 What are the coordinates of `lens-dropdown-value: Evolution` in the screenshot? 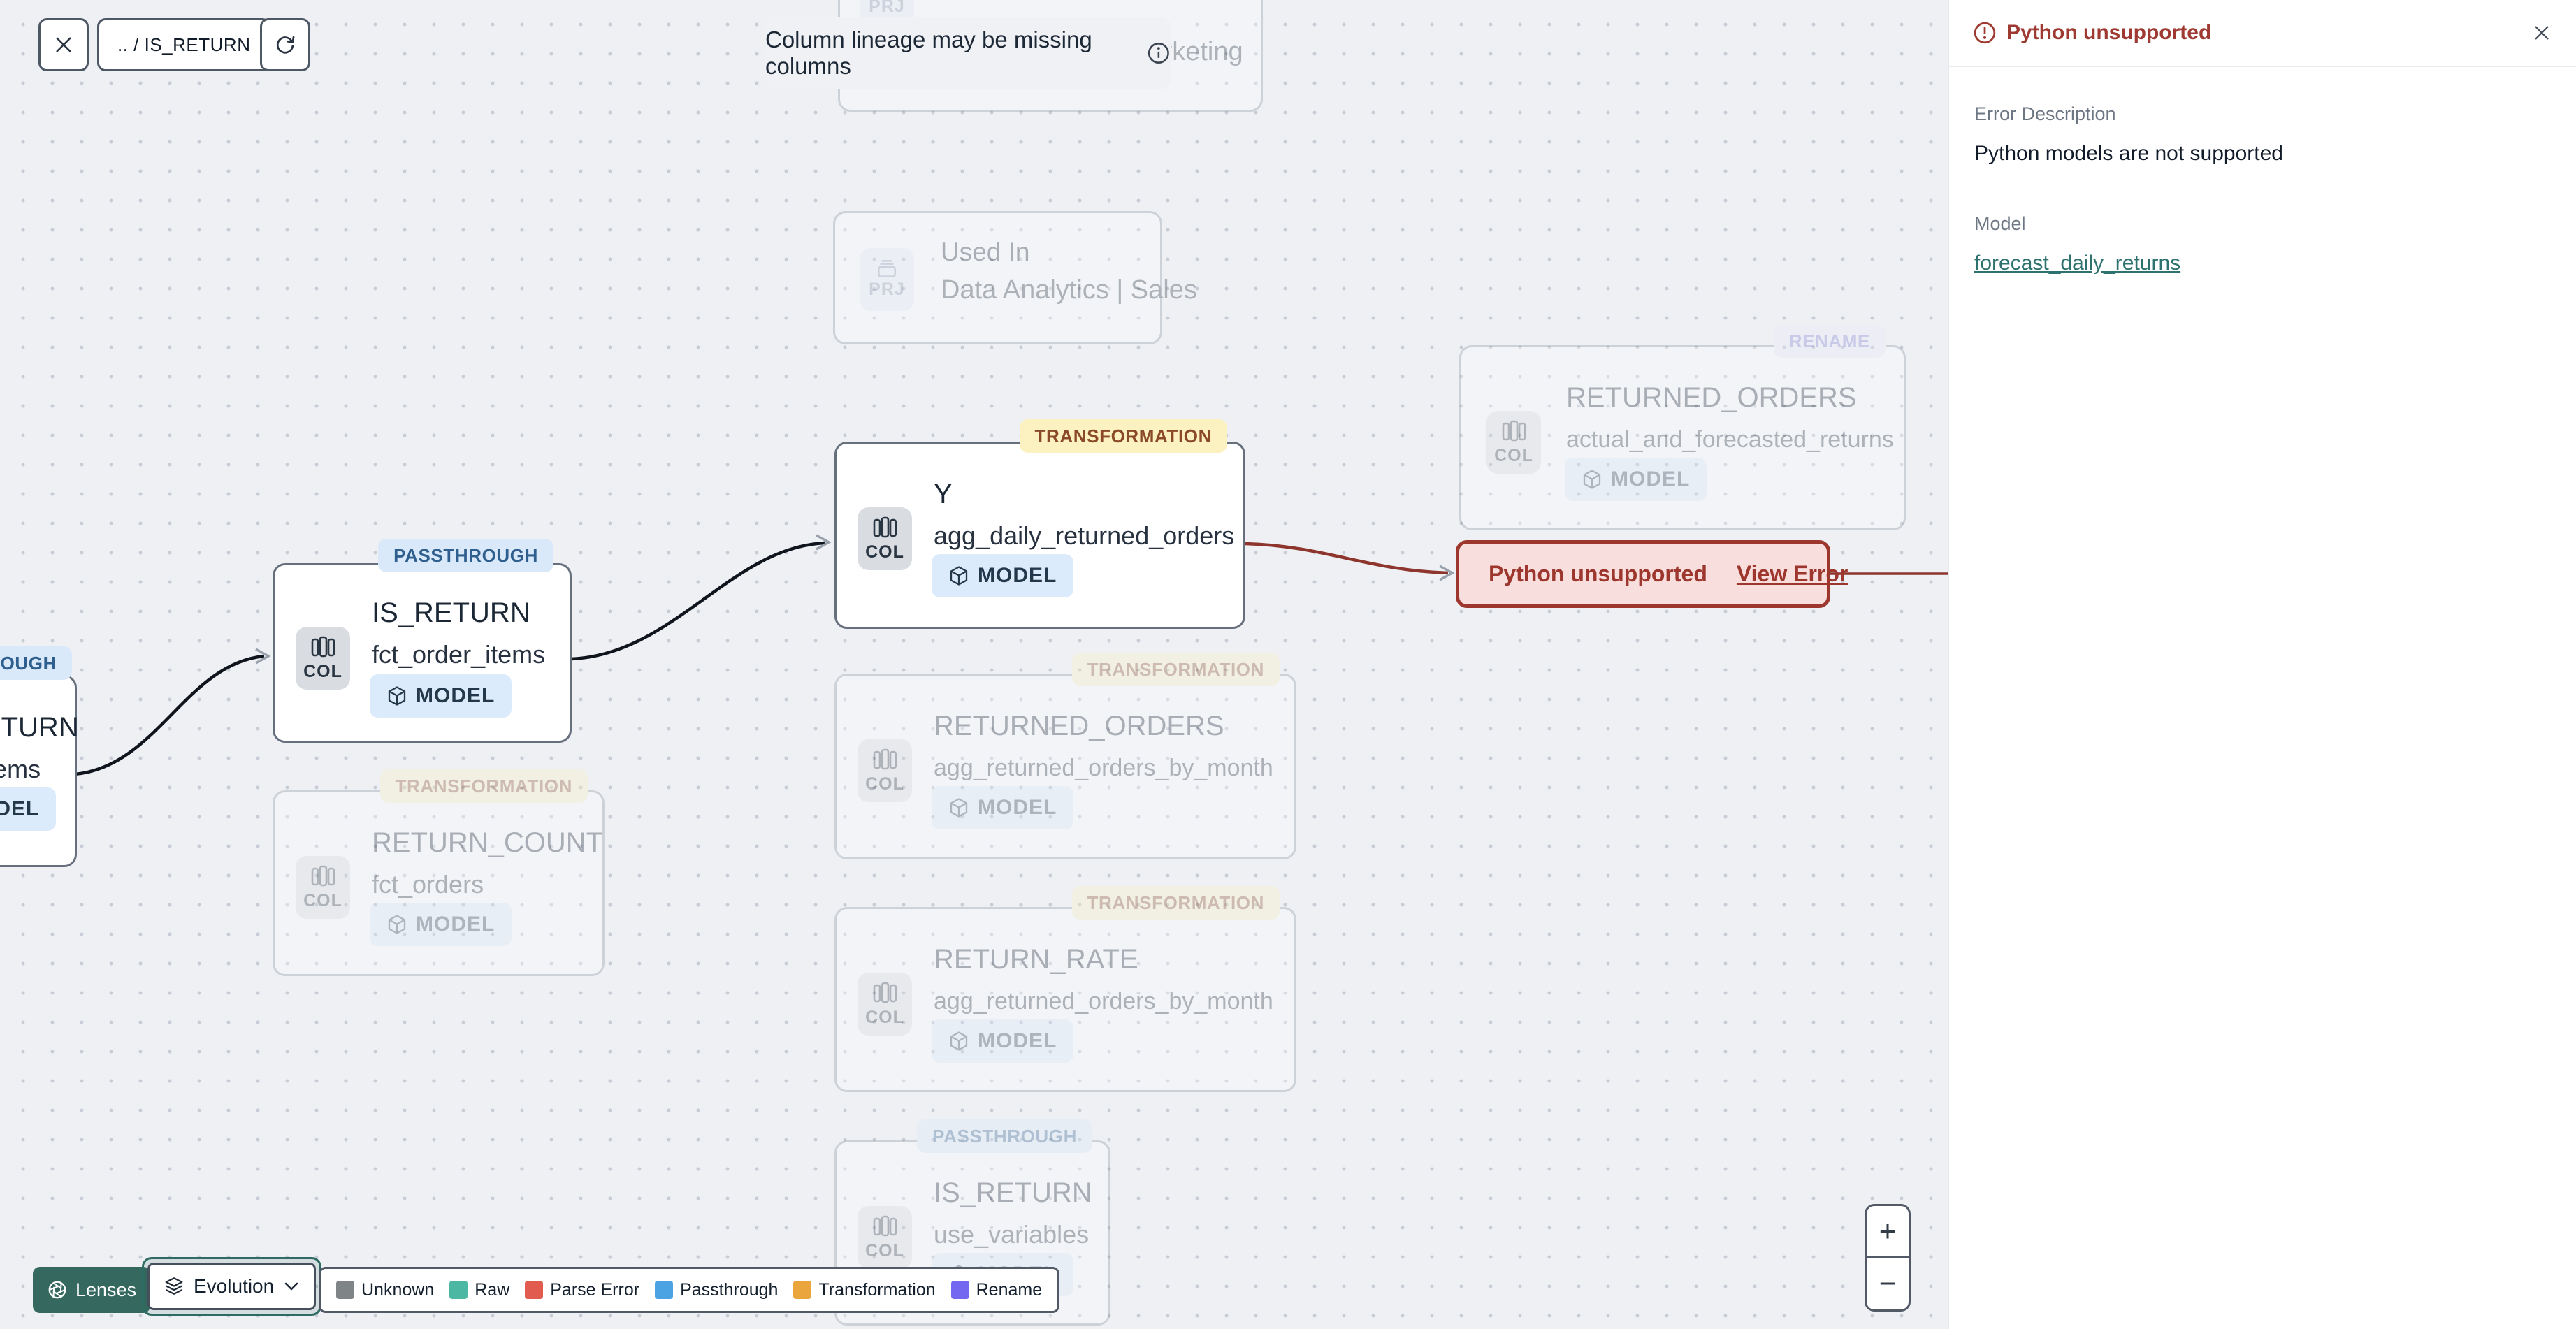 It's located at (235, 1286).